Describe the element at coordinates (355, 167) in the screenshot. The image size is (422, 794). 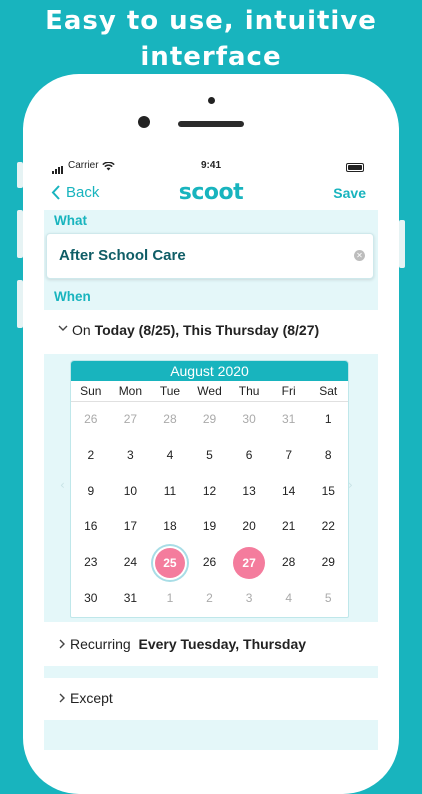
I see `battery-icon` at that location.